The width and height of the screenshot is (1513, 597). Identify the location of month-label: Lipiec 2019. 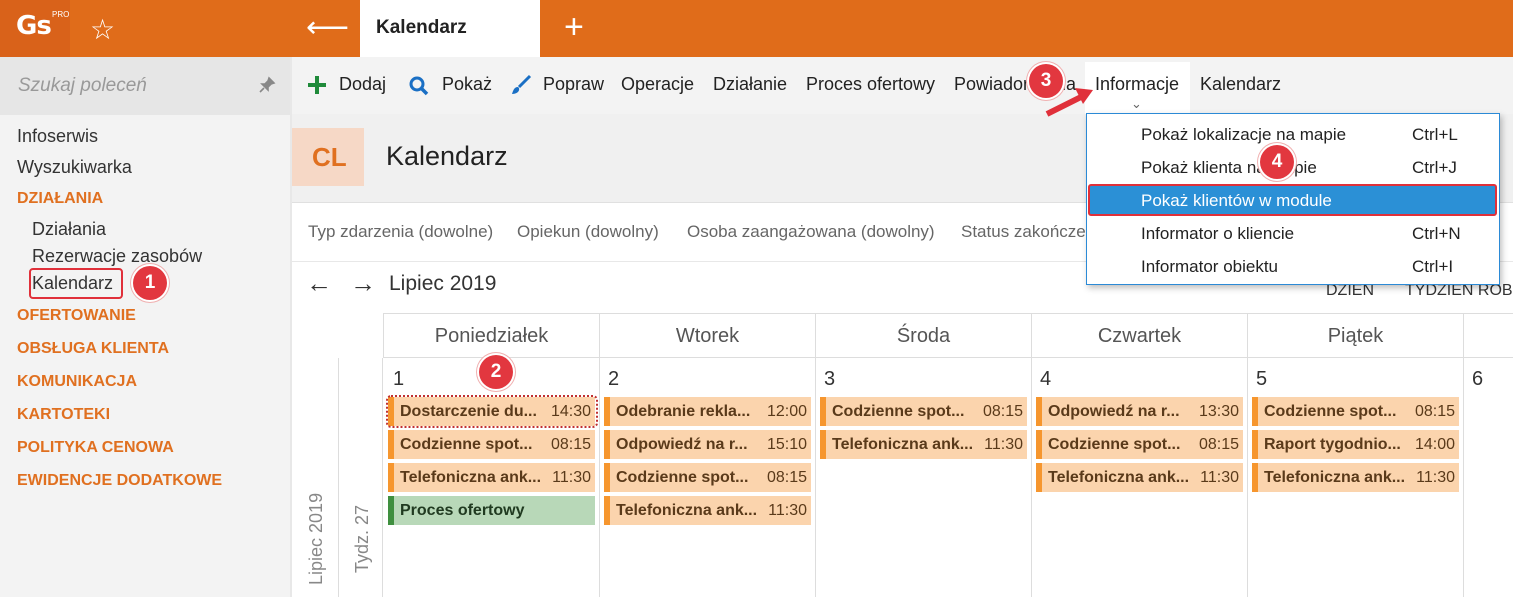
(443, 283).